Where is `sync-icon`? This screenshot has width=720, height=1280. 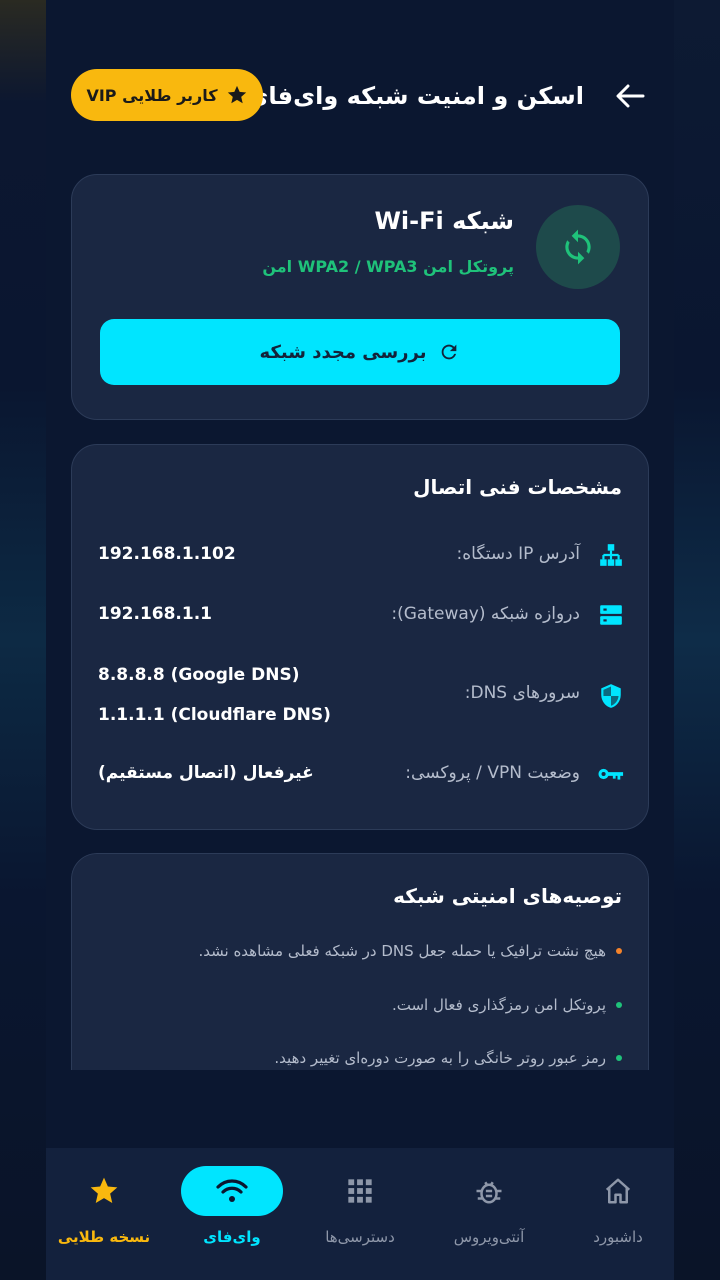
sync-icon is located at coordinates (578, 247).